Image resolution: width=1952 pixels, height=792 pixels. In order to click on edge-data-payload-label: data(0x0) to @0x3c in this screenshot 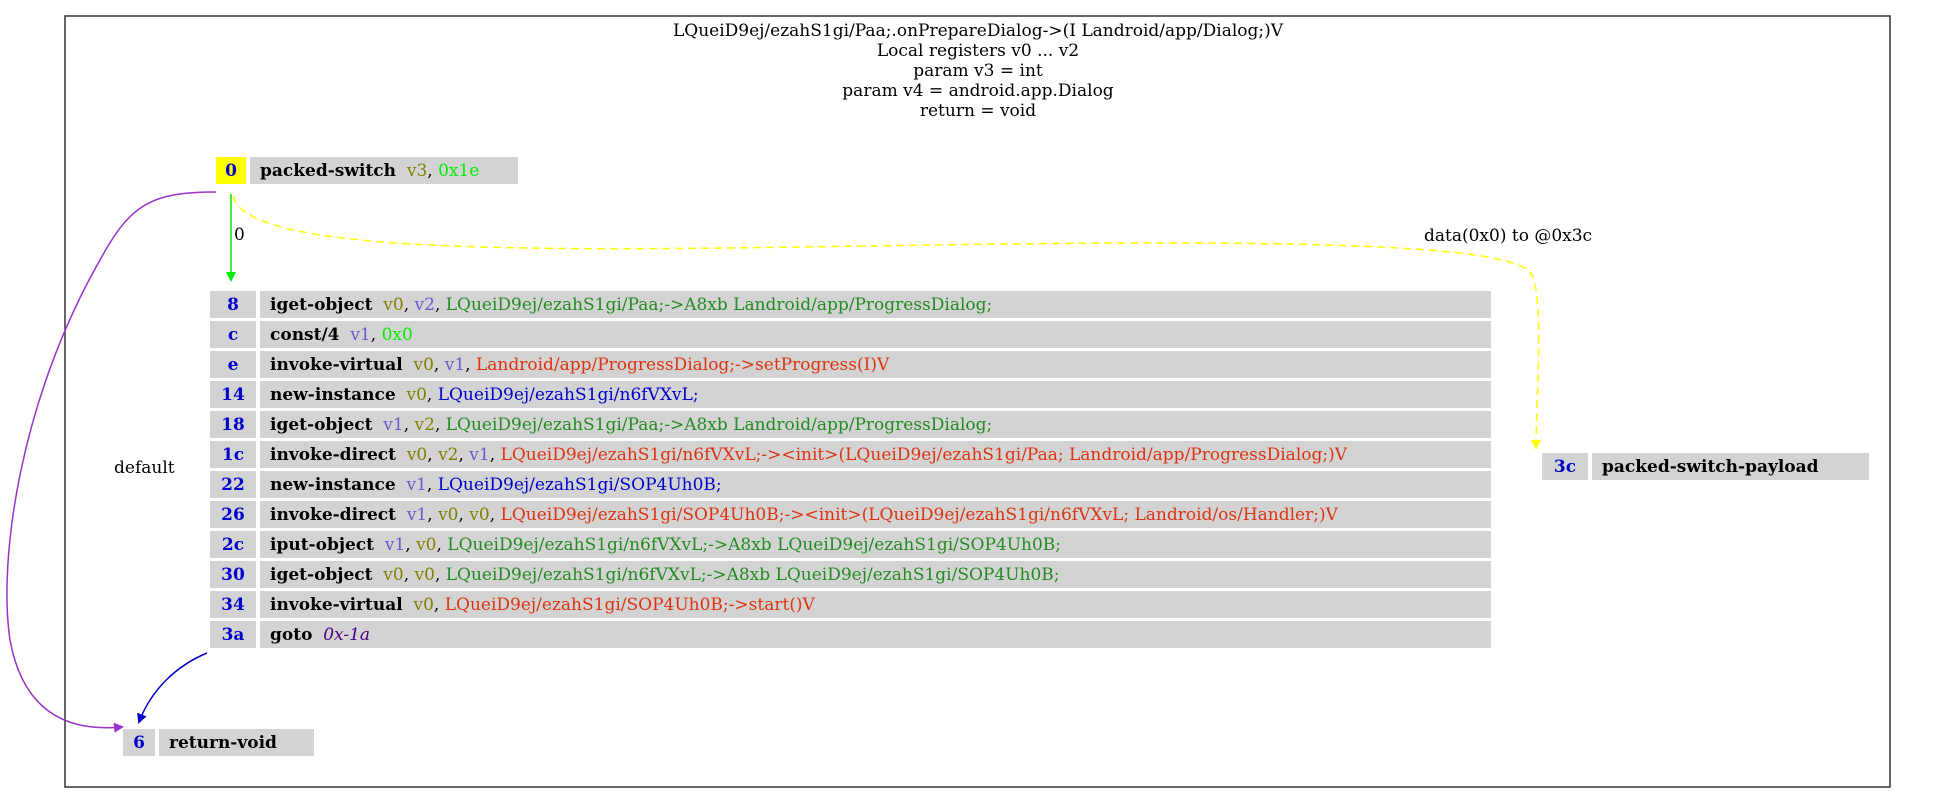, I will do `click(1508, 236)`.